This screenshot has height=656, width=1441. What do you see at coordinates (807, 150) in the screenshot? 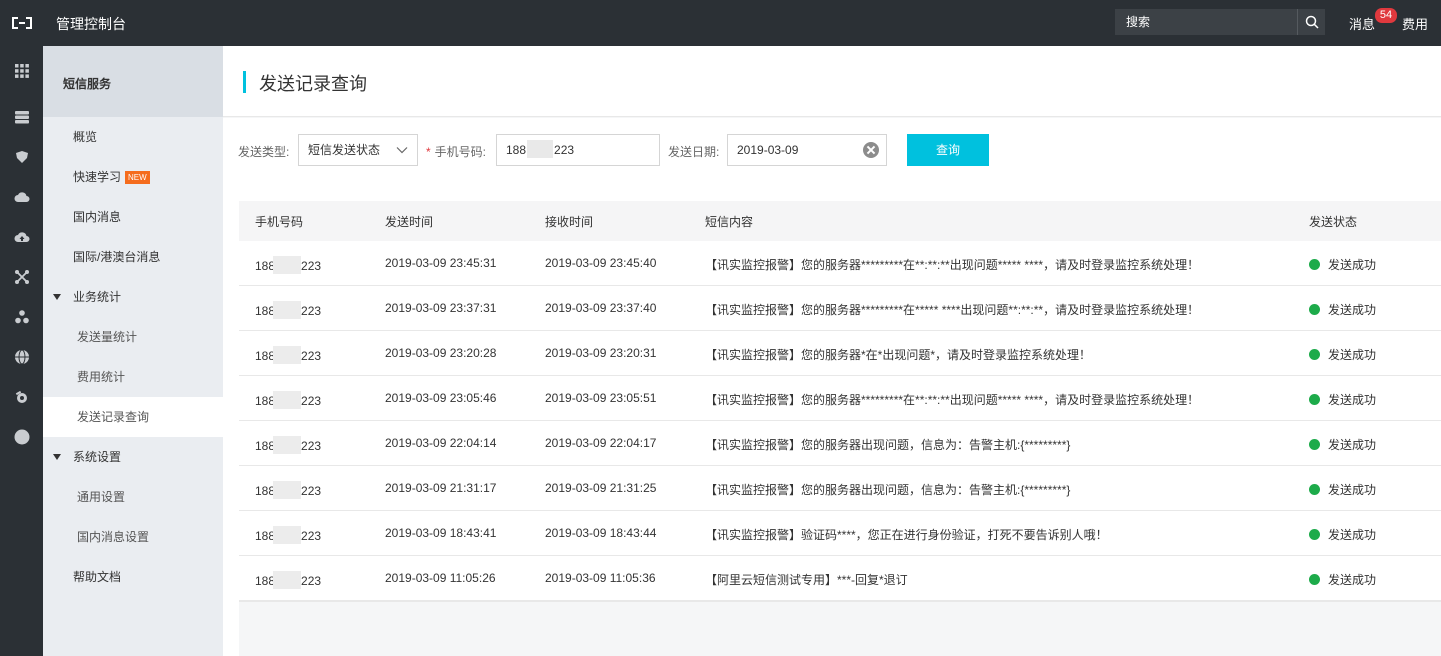
I see `date-input: 2019-03-09` at bounding box center [807, 150].